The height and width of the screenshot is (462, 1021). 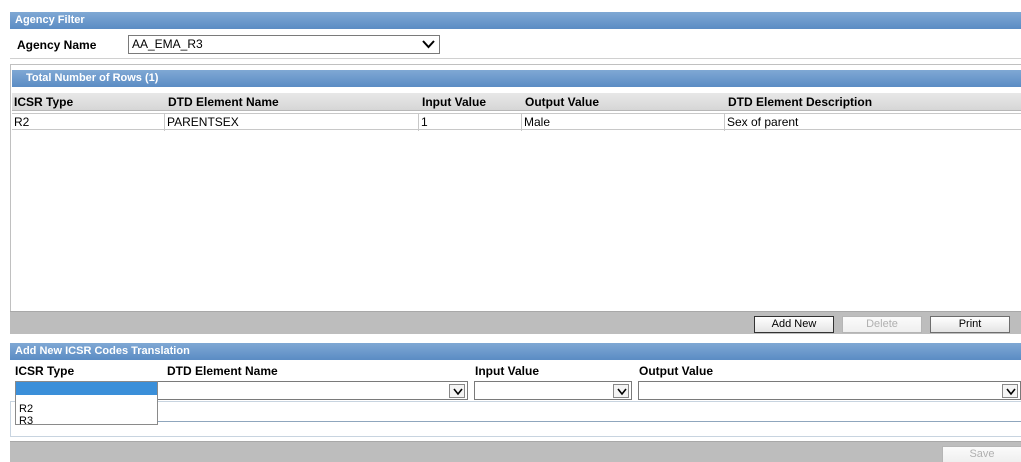 What do you see at coordinates (515, 322) in the screenshot?
I see `grid-toolbar: Add New Delete Print` at bounding box center [515, 322].